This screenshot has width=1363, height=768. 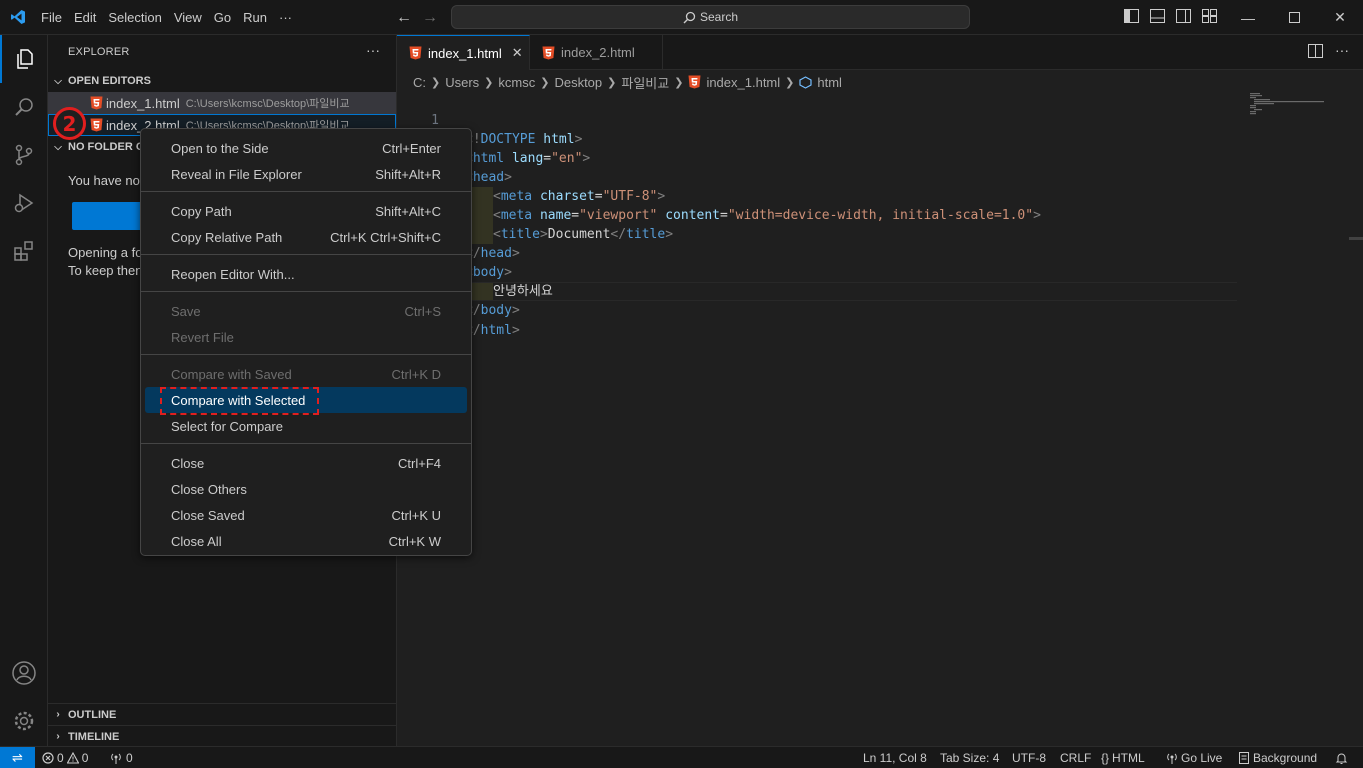 What do you see at coordinates (1340, 17) in the screenshot?
I see `close-window-icon: ✕` at bounding box center [1340, 17].